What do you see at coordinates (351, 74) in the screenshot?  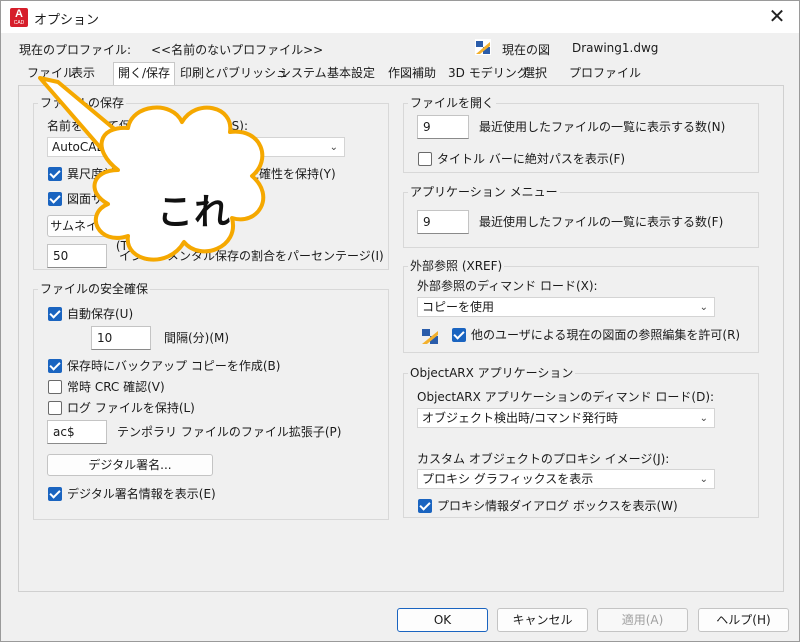 I see `tab-user-preferences: 基本設定` at bounding box center [351, 74].